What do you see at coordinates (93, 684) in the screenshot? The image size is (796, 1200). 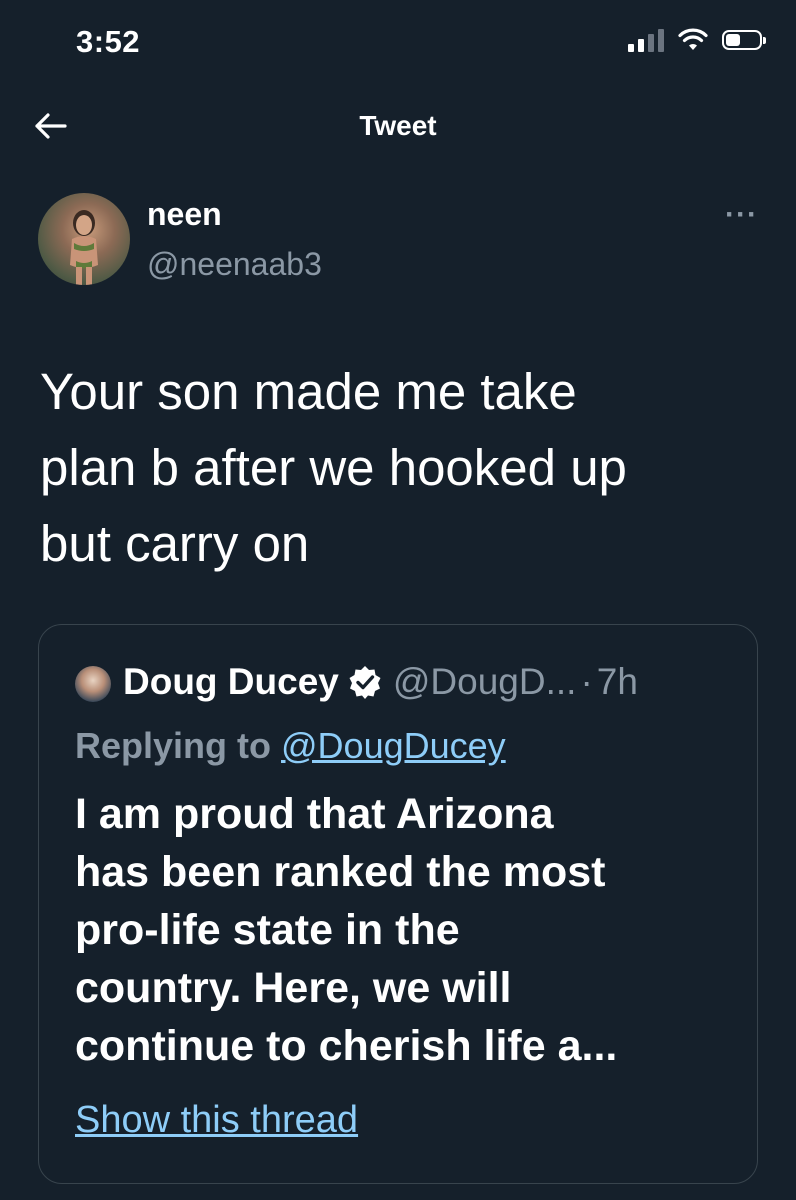 I see `quoted-author-avatar` at bounding box center [93, 684].